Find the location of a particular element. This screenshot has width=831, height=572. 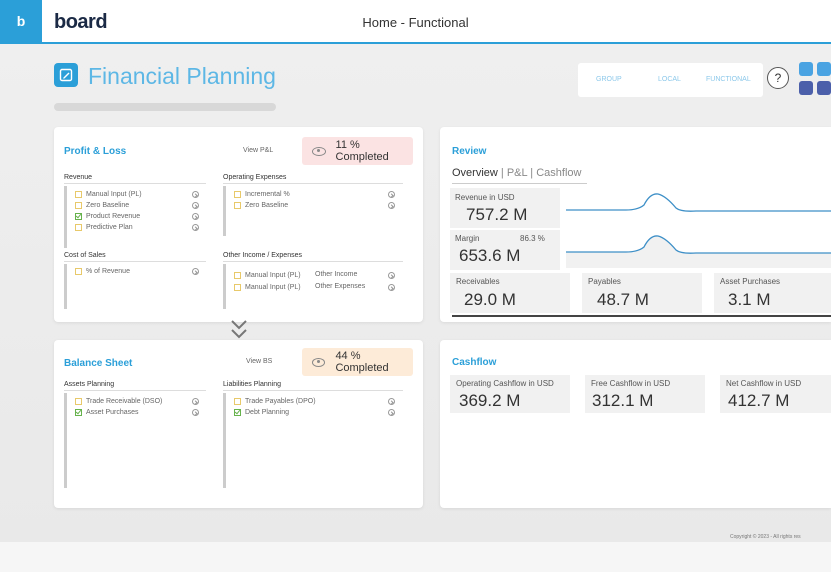

cashflow-panel is located at coordinates (635, 424).